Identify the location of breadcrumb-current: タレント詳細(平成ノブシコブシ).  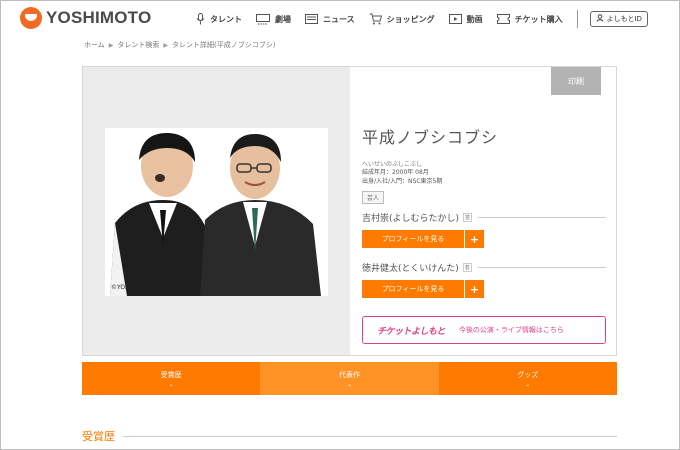
(224, 45).